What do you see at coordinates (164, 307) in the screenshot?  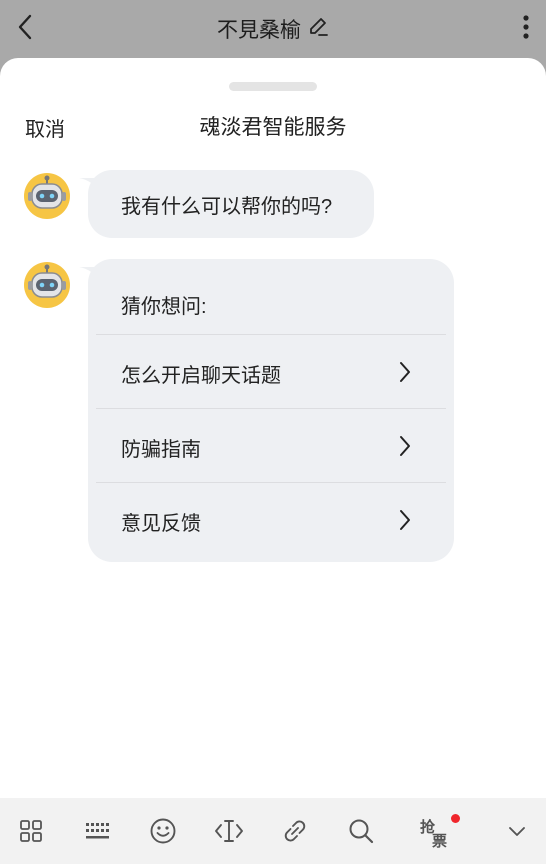 I see `suggestions-heading: 猜你想问:` at bounding box center [164, 307].